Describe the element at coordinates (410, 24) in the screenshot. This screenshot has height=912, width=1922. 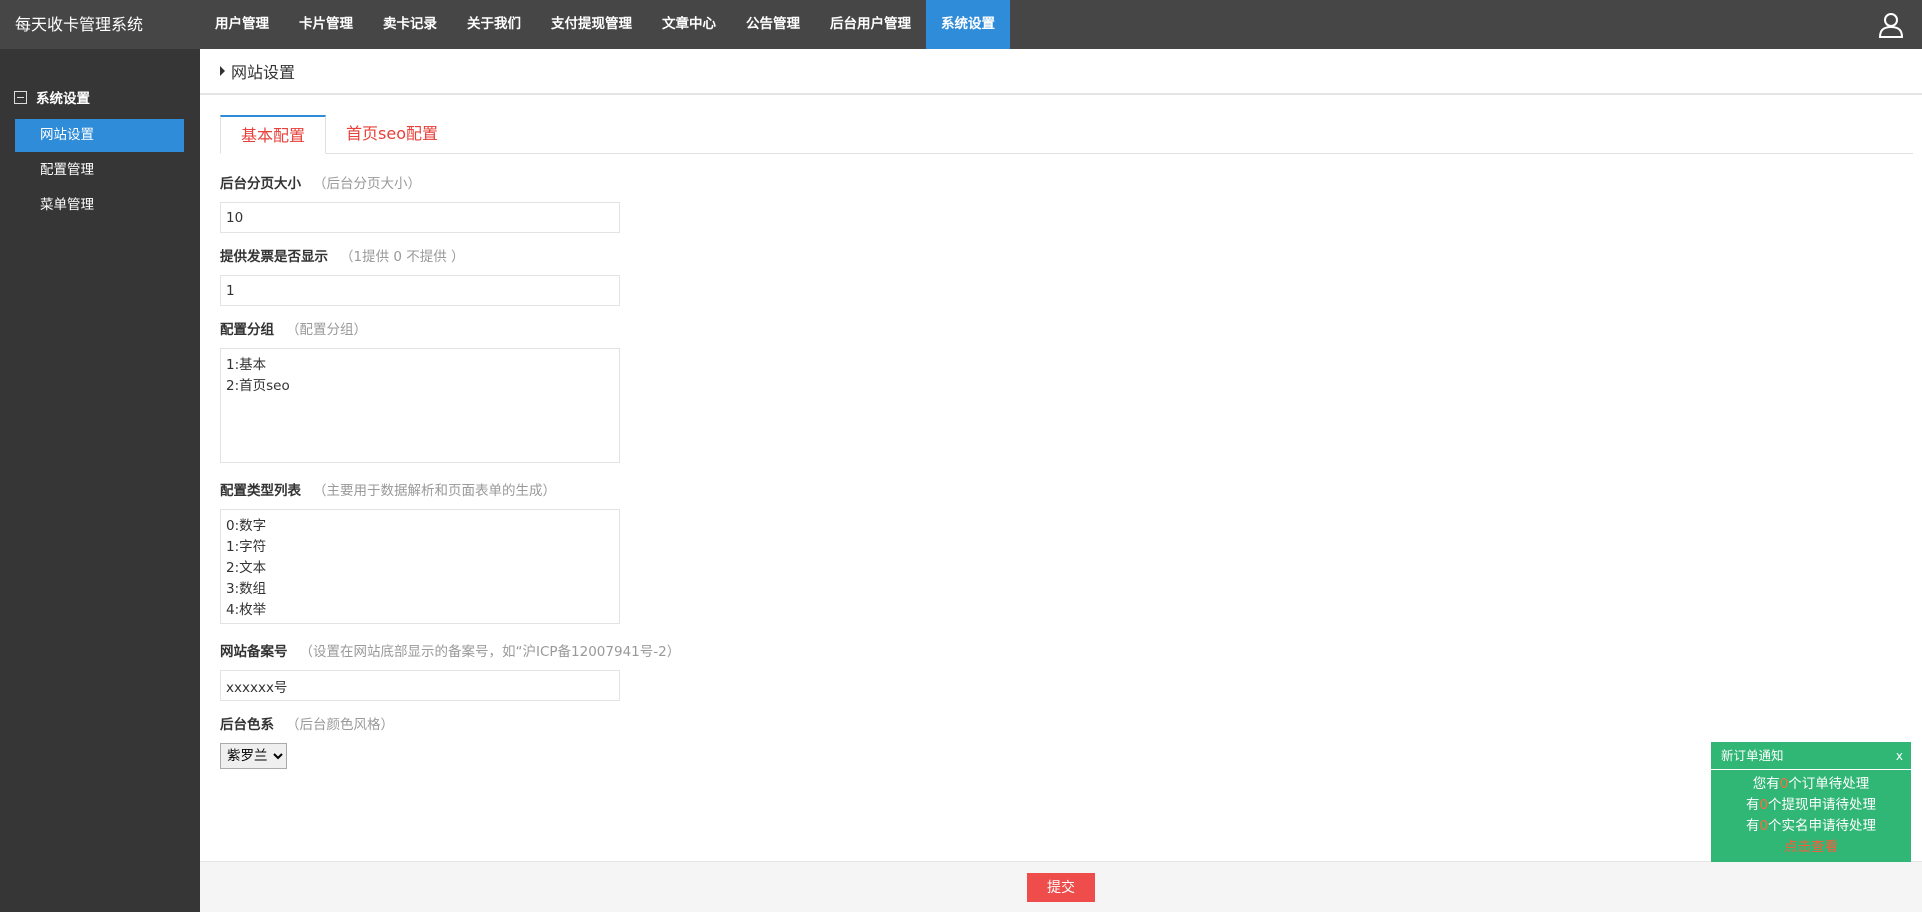
I see `nav-item-sell-records: 卖卡记录` at that location.